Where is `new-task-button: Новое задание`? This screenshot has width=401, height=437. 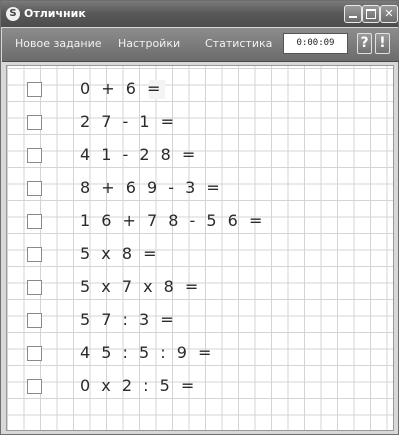 new-task-button: Новое задание is located at coordinates (58, 43).